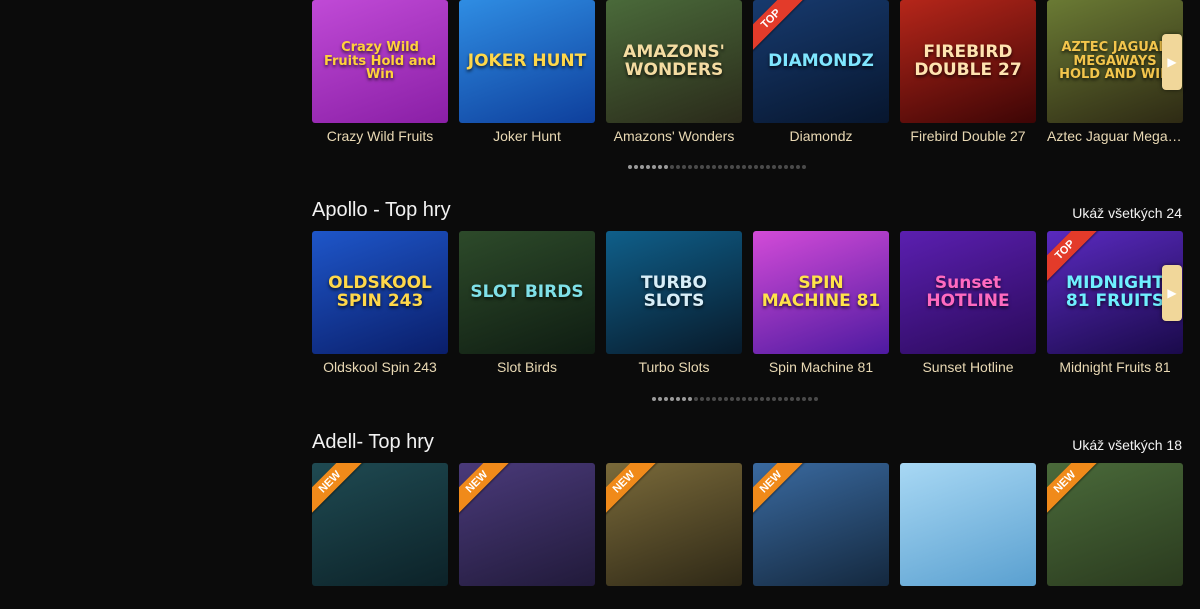  I want to click on game-thumbnail: TURBO SLOTS, so click(674, 292).